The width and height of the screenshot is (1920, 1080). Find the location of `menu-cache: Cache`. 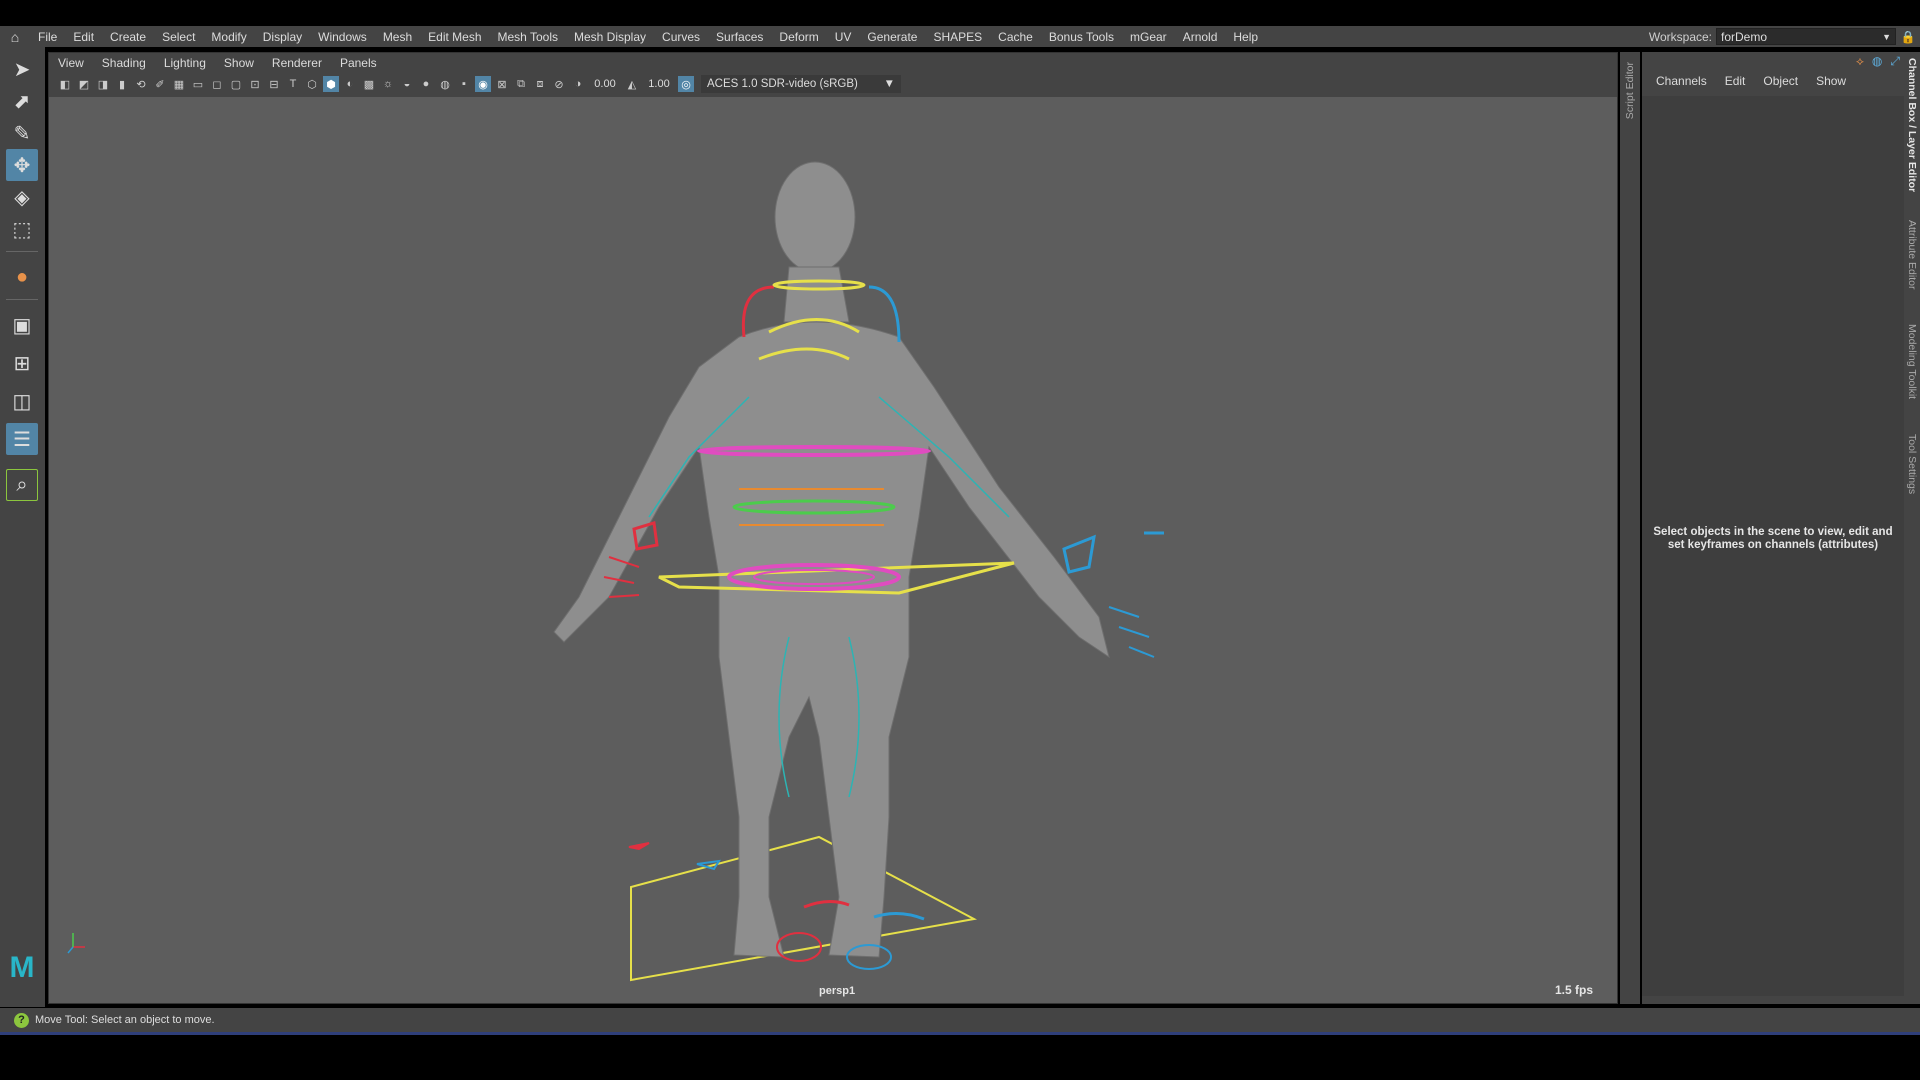

menu-cache: Cache is located at coordinates (1015, 37).